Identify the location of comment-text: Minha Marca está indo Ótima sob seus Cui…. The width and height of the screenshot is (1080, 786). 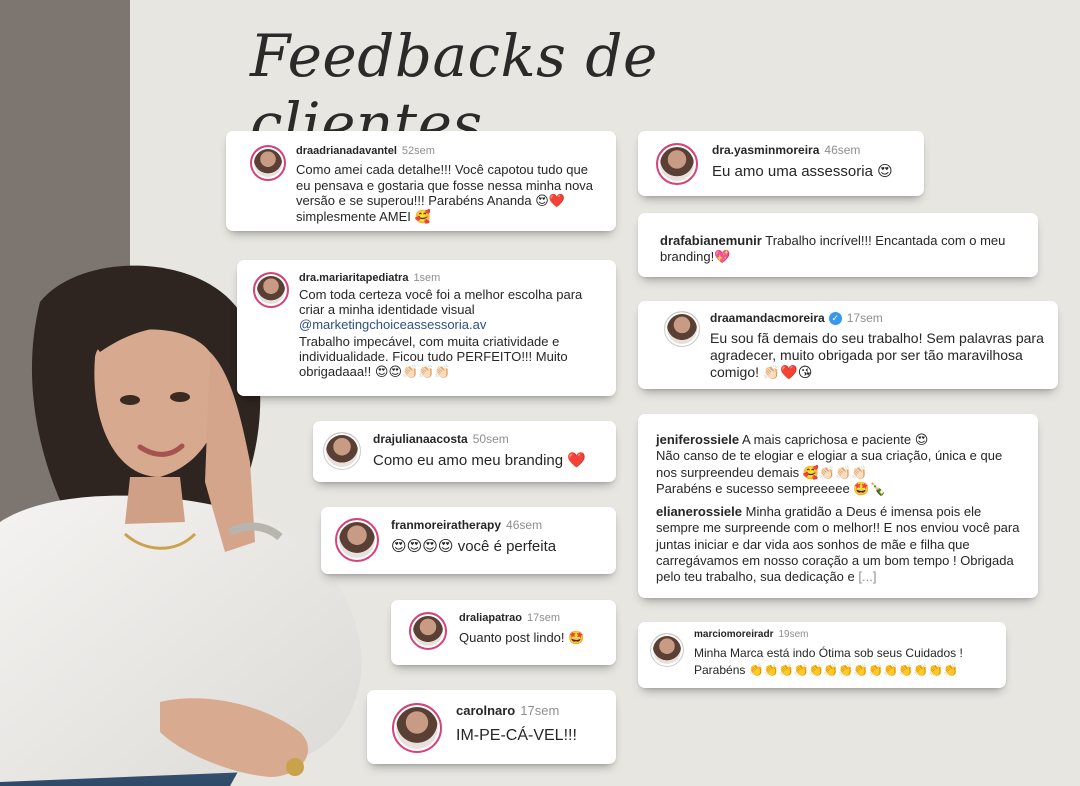
(828, 653).